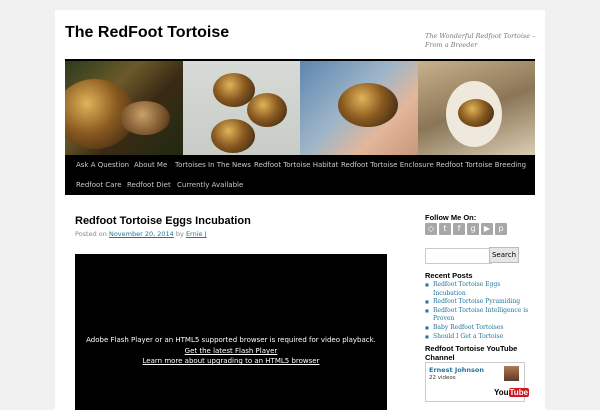 The width and height of the screenshot is (600, 410). Describe the element at coordinates (477, 315) in the screenshot. I see `recent-post-link: Redfoot Tortoise Intelligence is Proven` at that location.